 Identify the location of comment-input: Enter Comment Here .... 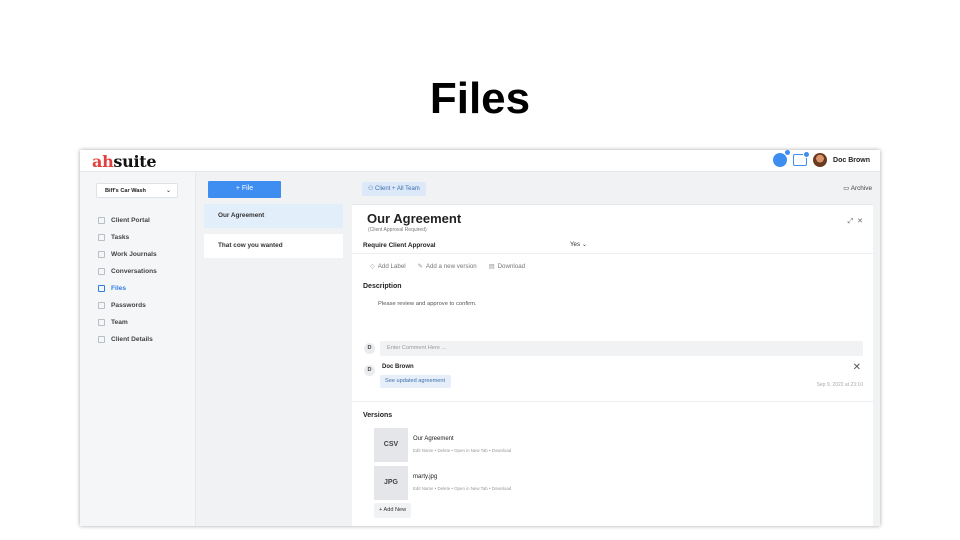
(621, 348).